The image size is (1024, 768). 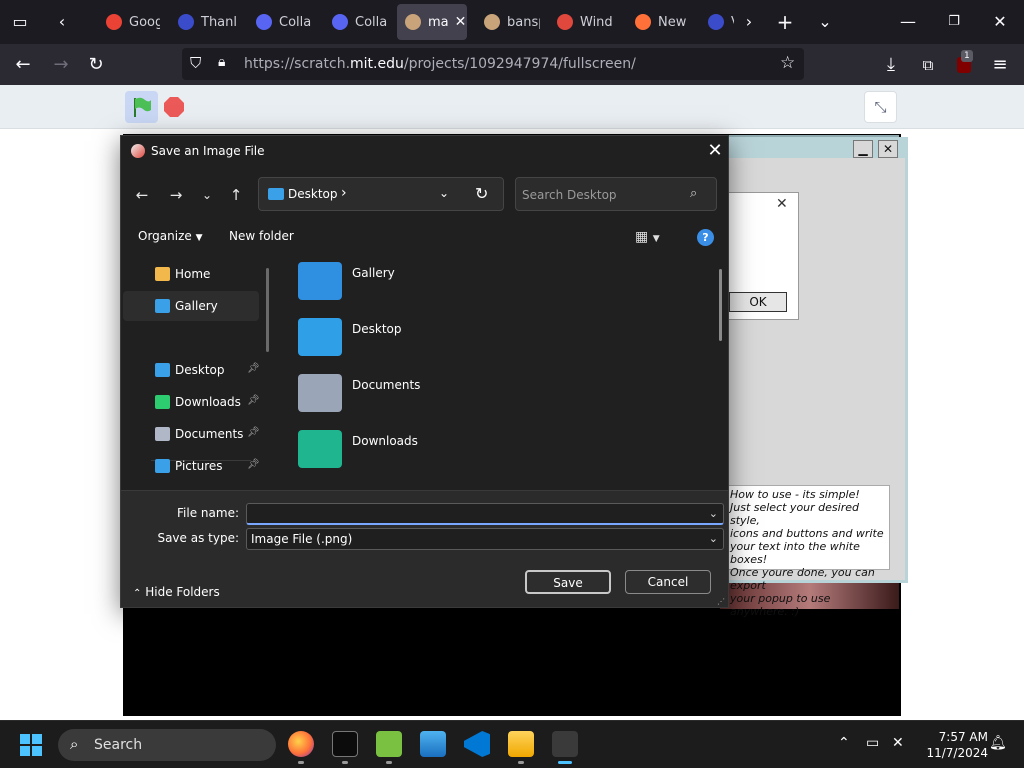 What do you see at coordinates (191, 402) in the screenshot?
I see `nav-item-downloads: Downloads 📌︎` at bounding box center [191, 402].